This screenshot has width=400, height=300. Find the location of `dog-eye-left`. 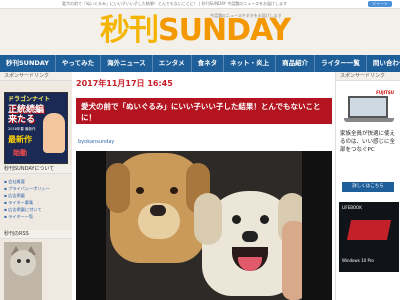

dog-eye-left is located at coordinates (140, 190).